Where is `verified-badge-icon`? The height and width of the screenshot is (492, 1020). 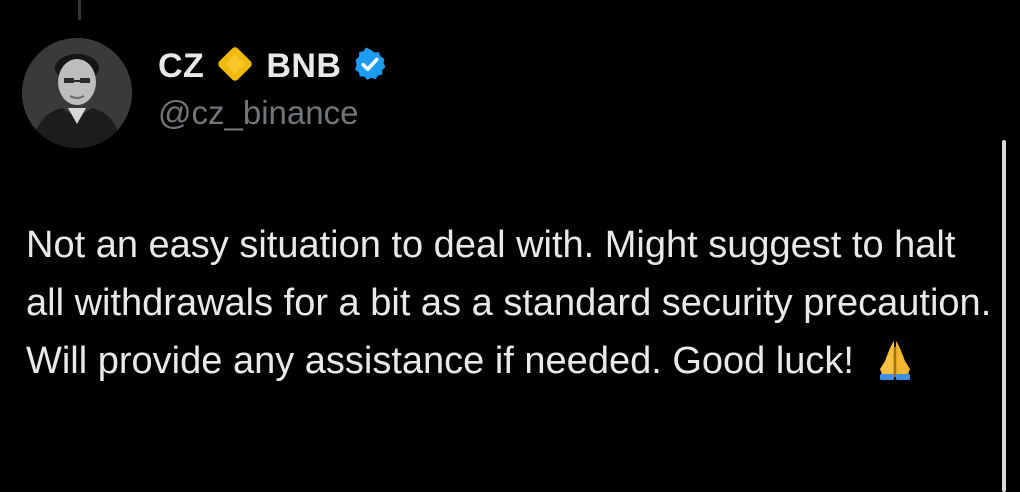 verified-badge-icon is located at coordinates (370, 66).